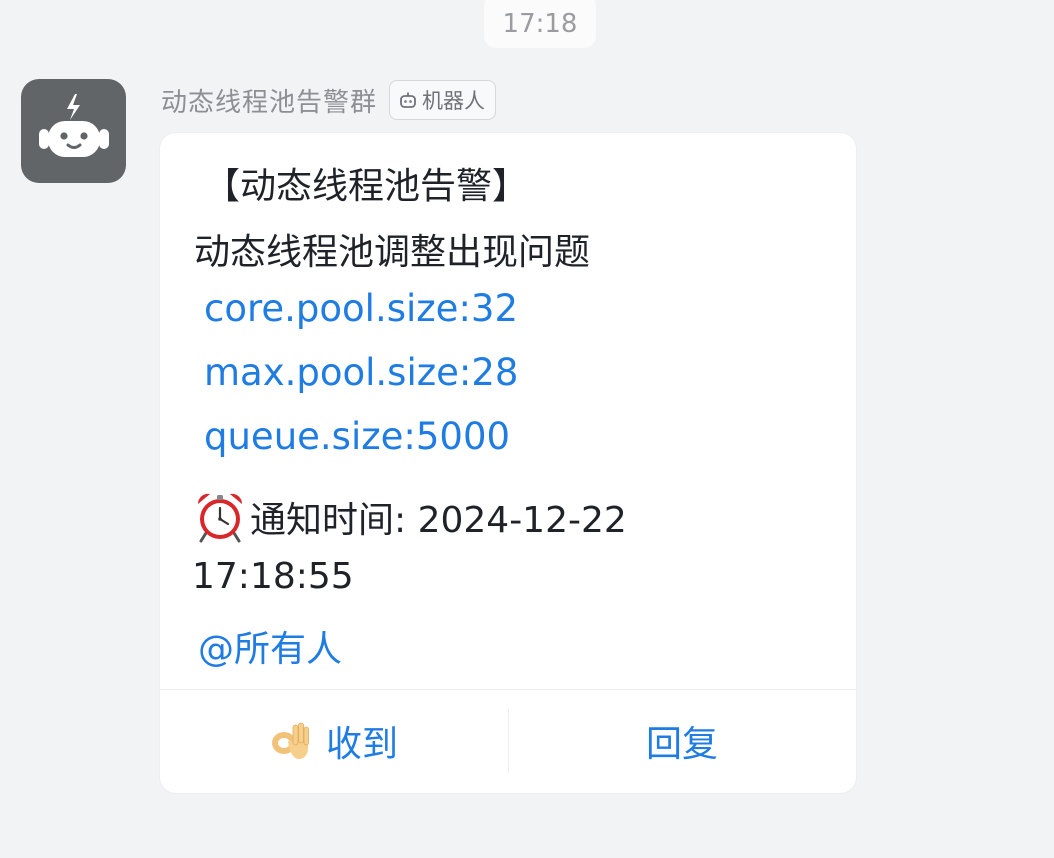 This screenshot has height=858, width=1054. What do you see at coordinates (290, 740) in the screenshot?
I see `ok-hand-icon` at bounding box center [290, 740].